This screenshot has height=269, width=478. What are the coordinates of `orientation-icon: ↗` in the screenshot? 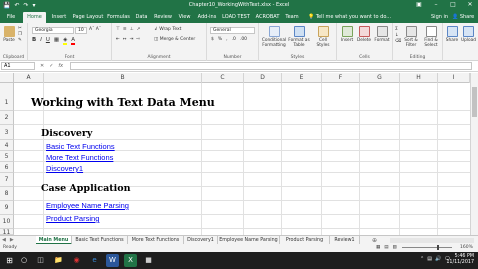 It's located at (139, 29).